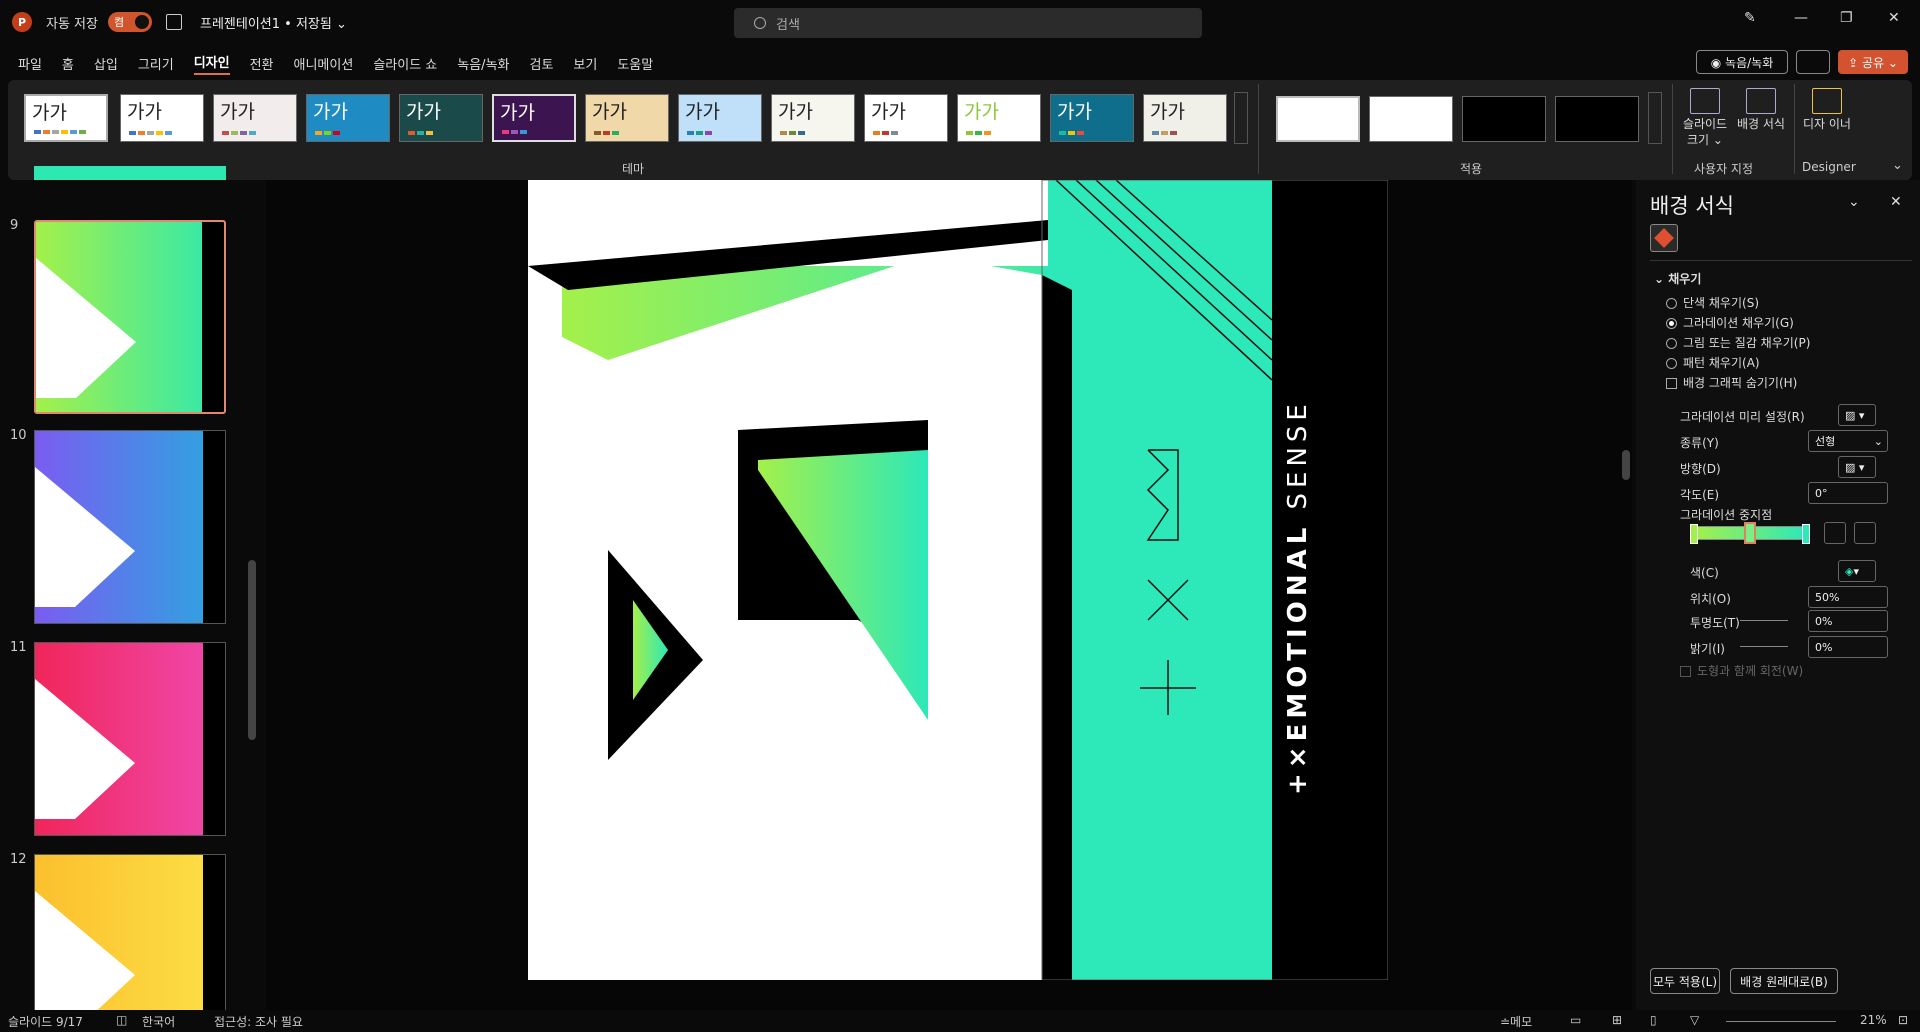 Image resolution: width=1920 pixels, height=1032 pixels. What do you see at coordinates (1761, 110) in the screenshot?
I see `format-background-button: 배경 서식` at bounding box center [1761, 110].